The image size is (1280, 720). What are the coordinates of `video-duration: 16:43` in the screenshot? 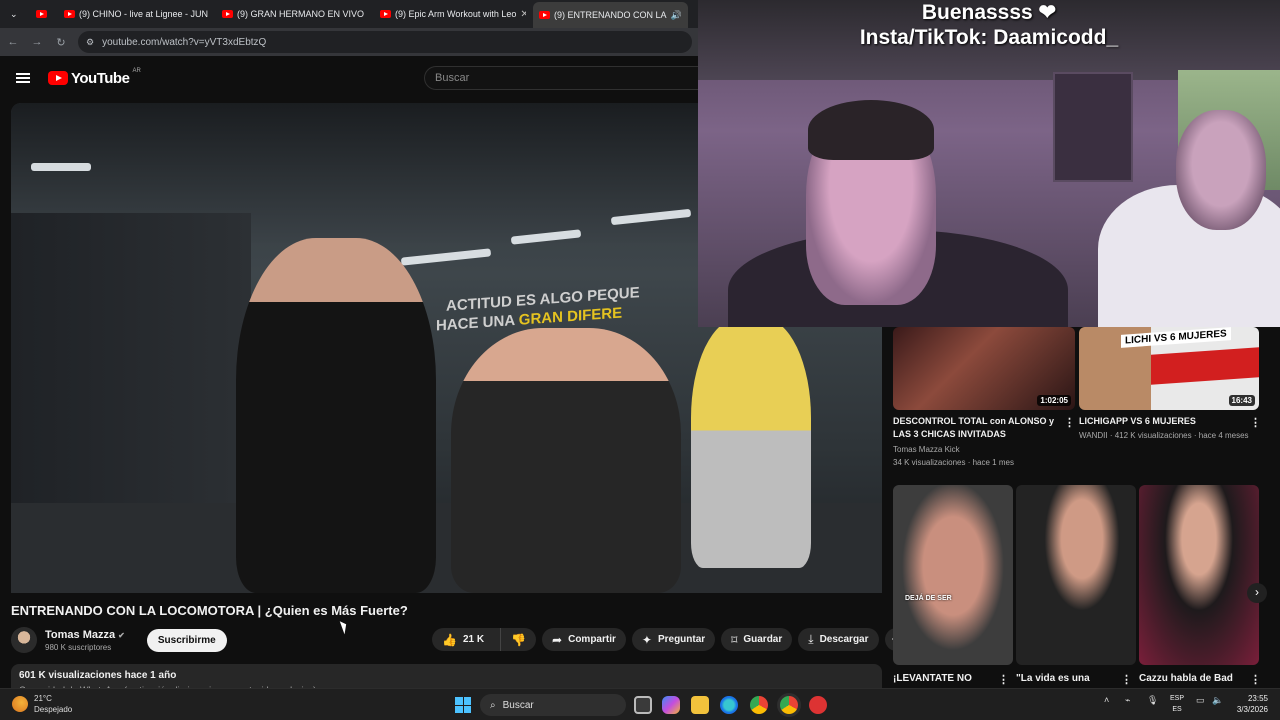 It's located at (1241, 400).